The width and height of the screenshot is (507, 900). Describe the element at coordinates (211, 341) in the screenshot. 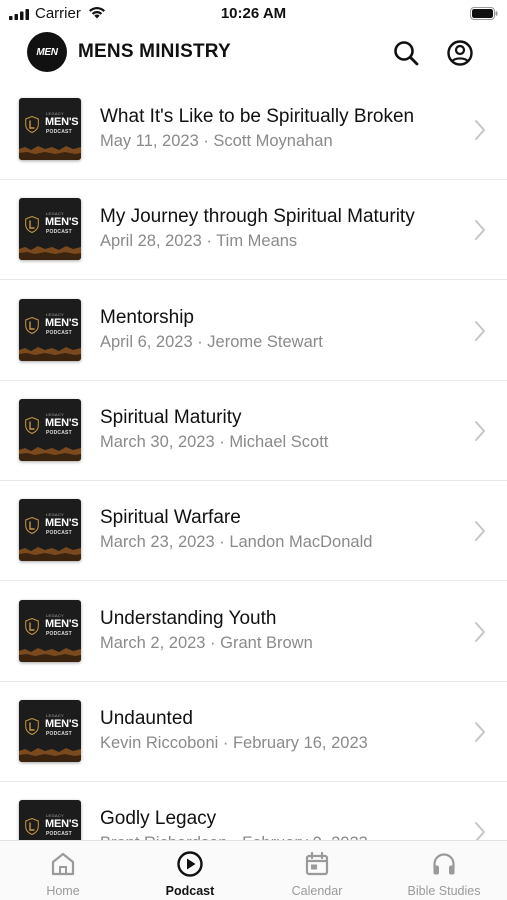

I see `episode-meta: April 6, 2023 · Jerome Stewart` at that location.